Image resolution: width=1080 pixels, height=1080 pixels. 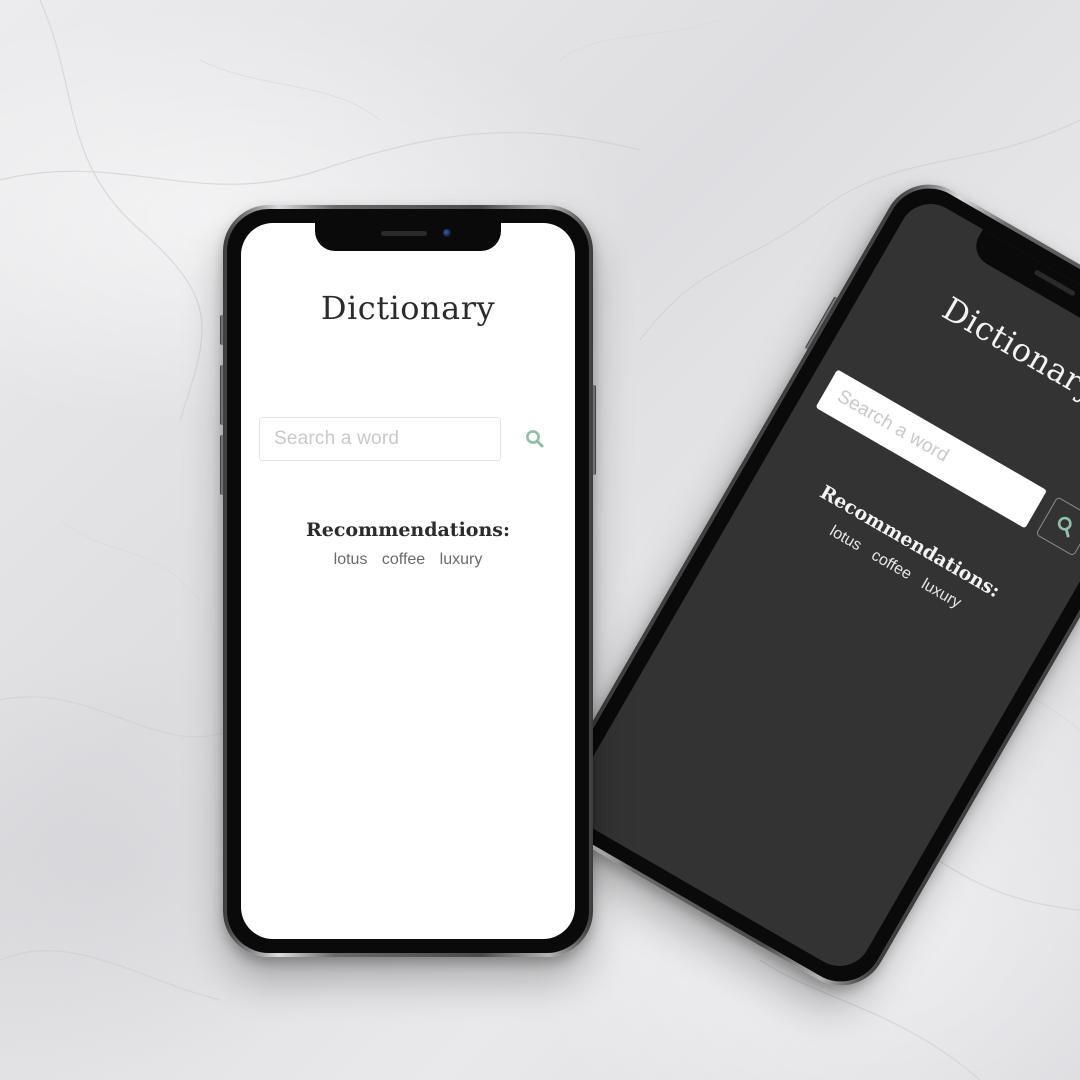 What do you see at coordinates (380, 439) in the screenshot?
I see `search-input` at bounding box center [380, 439].